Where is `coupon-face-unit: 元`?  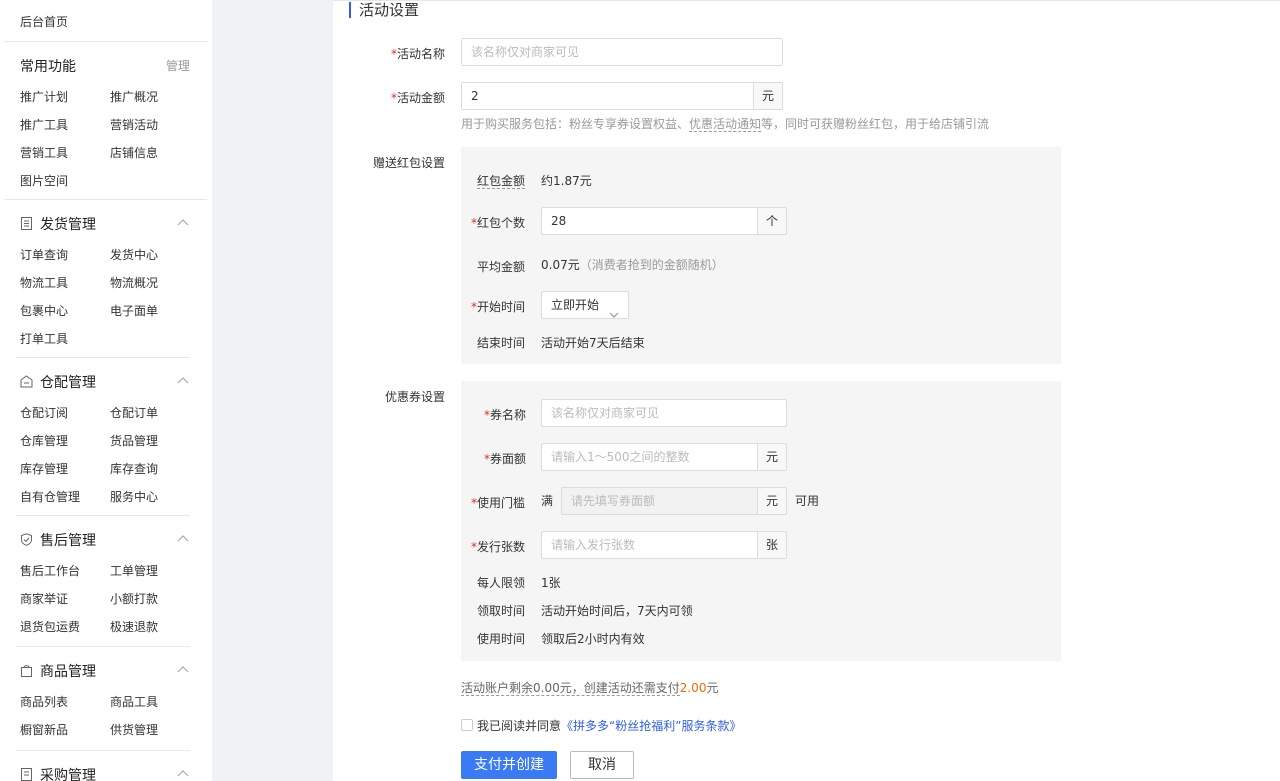
coupon-face-unit: 元 is located at coordinates (772, 457).